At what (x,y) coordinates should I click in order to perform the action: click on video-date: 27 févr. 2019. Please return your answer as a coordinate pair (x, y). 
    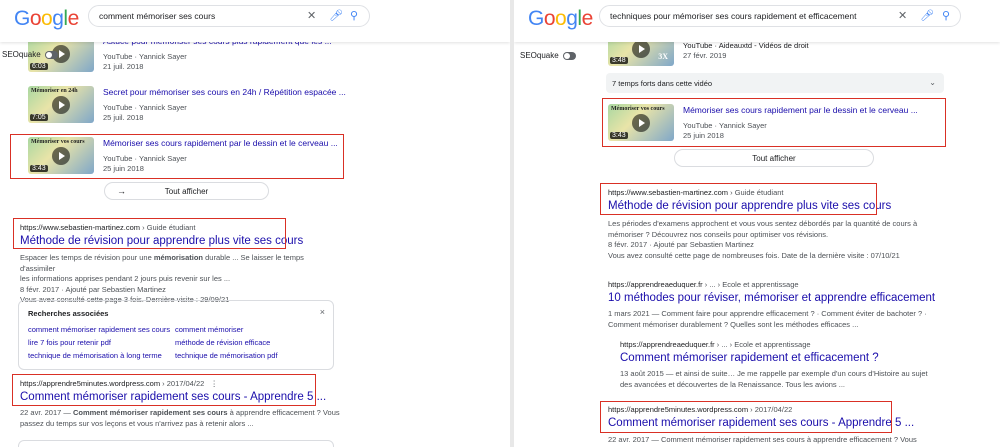
    Looking at the image, I should click on (705, 55).